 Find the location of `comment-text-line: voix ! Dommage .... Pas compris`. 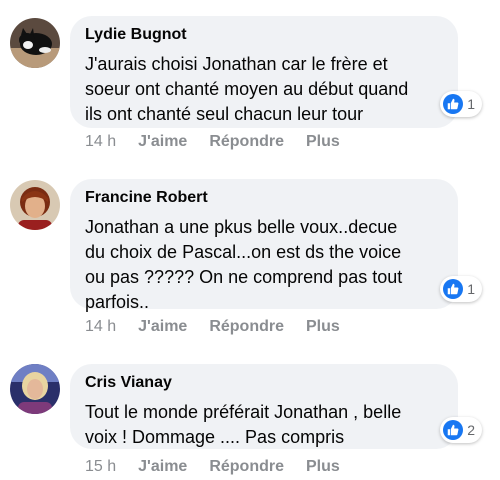

comment-text-line: voix ! Dommage .... Pas compris is located at coordinates (215, 437).